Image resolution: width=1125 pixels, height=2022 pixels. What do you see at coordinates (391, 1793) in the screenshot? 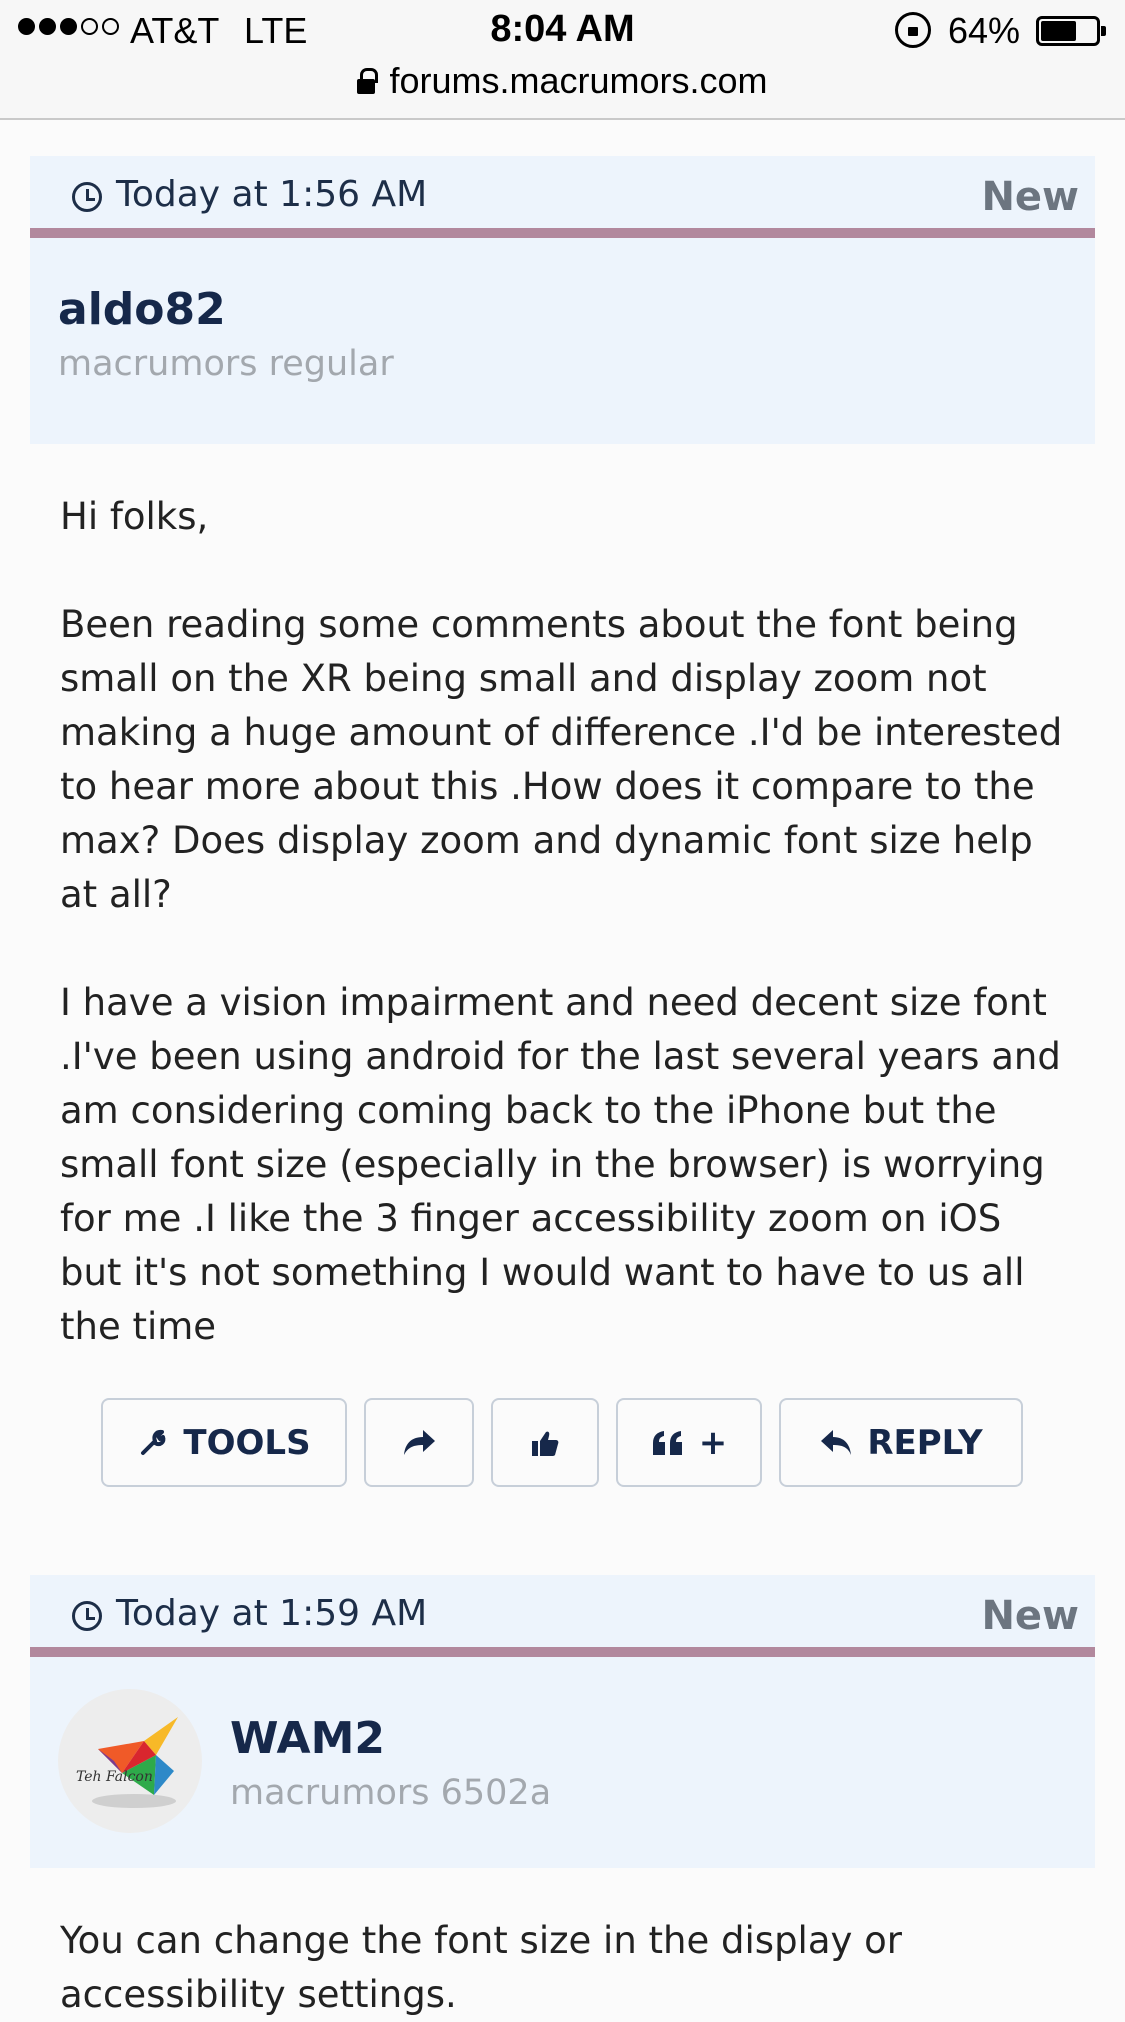
I see `author-title: macrumors 6502a` at bounding box center [391, 1793].